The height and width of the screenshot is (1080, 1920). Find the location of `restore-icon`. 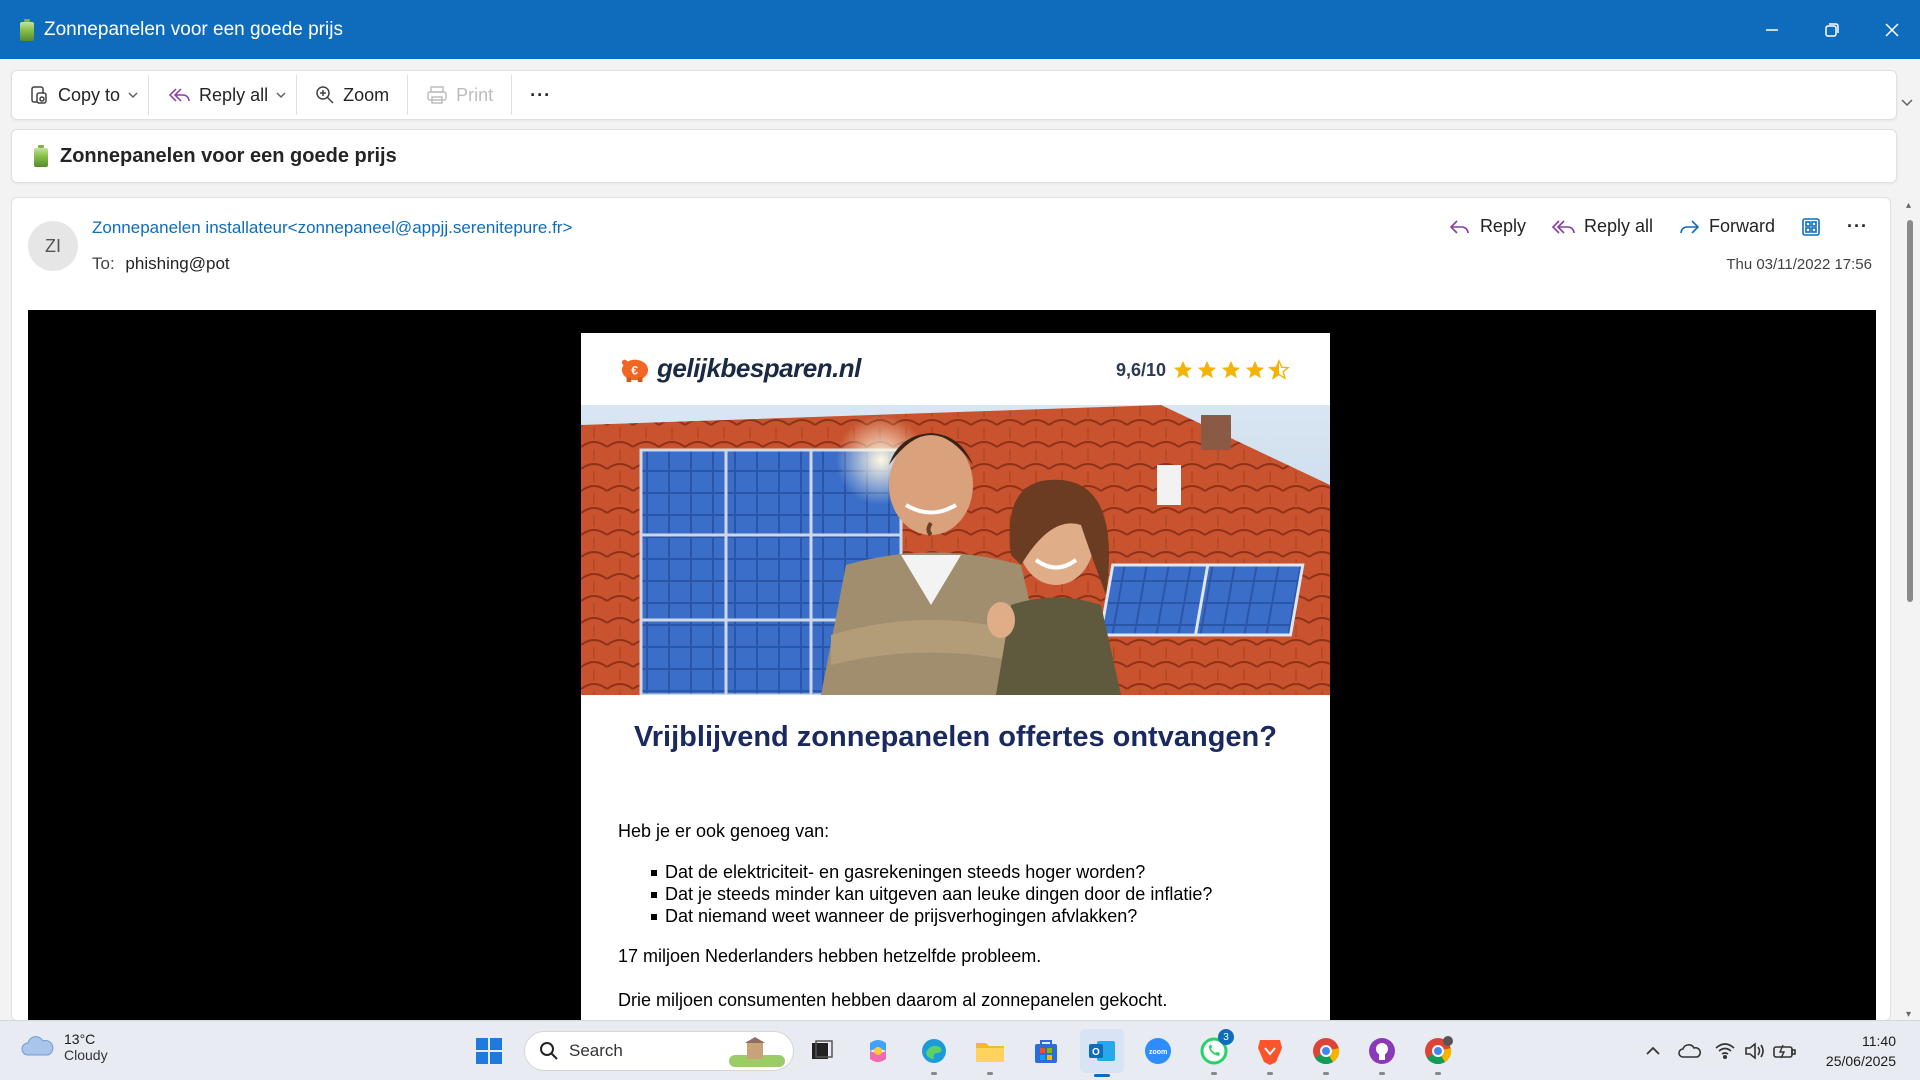

restore-icon is located at coordinates (1832, 29).